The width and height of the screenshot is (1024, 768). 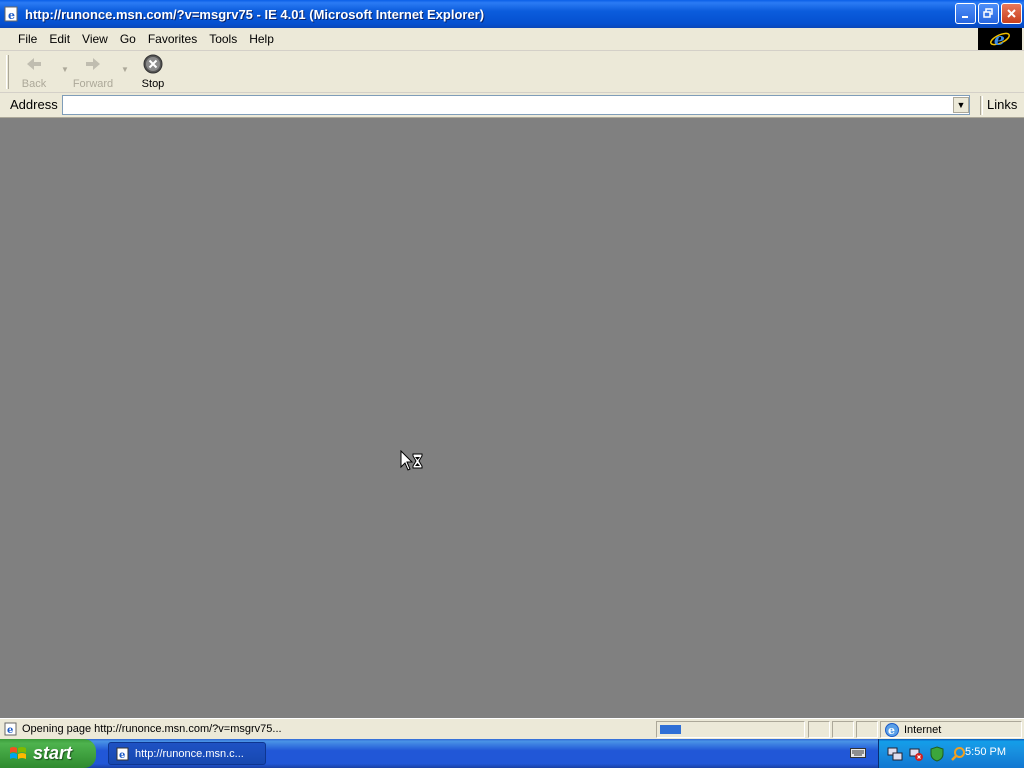 I want to click on internet-globe-icon: e, so click(x=892, y=729).